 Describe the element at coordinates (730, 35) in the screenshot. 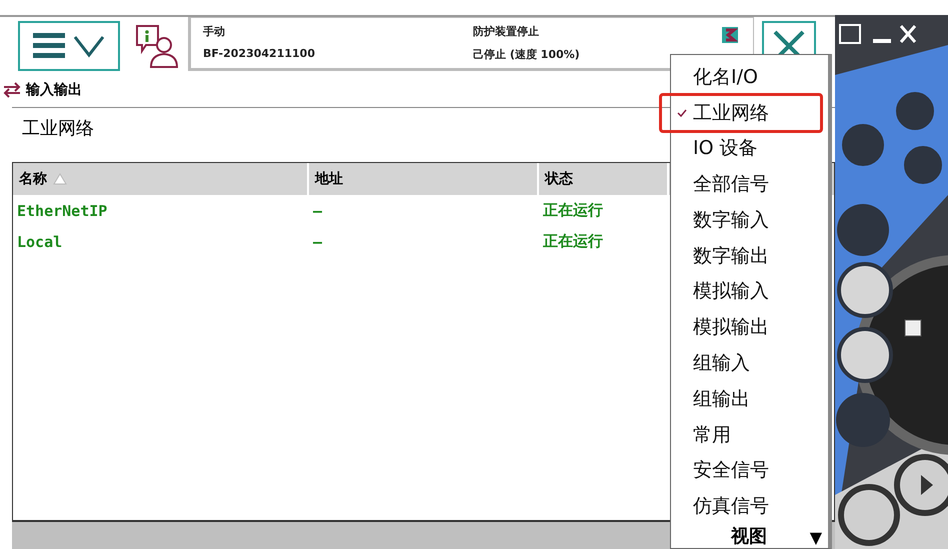

I see `task-icon` at that location.